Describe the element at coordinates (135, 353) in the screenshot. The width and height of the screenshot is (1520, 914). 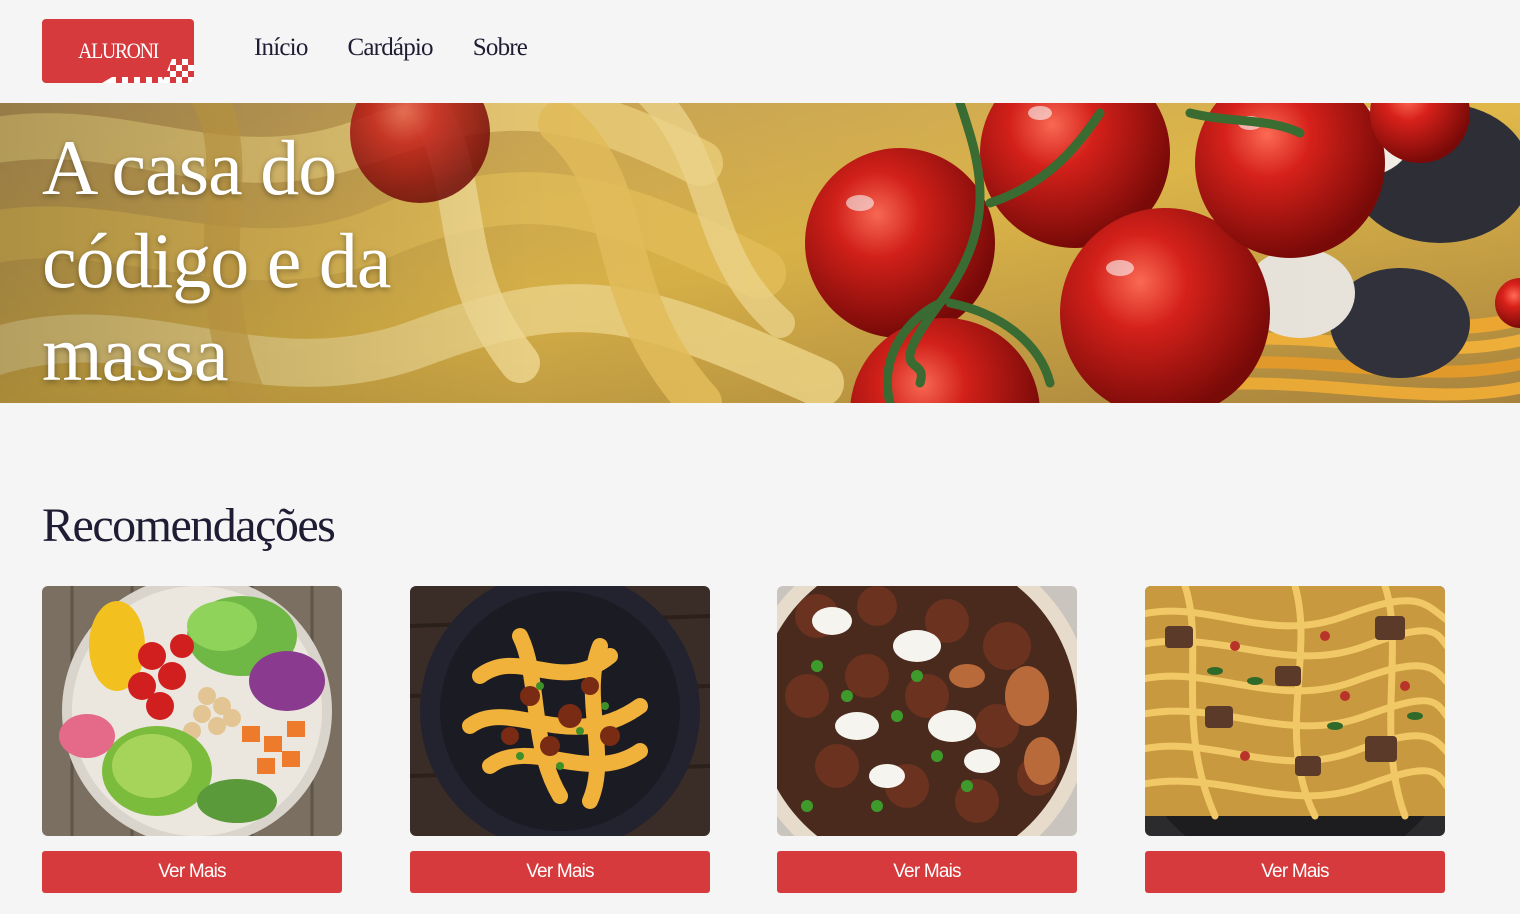
I see `hero-title-line-3: massa` at that location.